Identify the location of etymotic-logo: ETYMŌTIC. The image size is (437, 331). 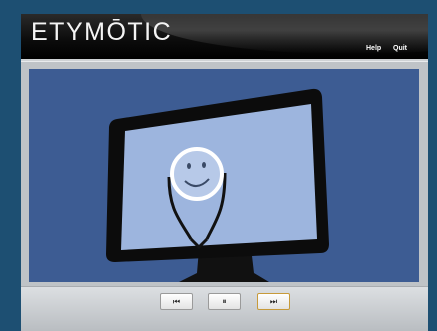
(102, 32).